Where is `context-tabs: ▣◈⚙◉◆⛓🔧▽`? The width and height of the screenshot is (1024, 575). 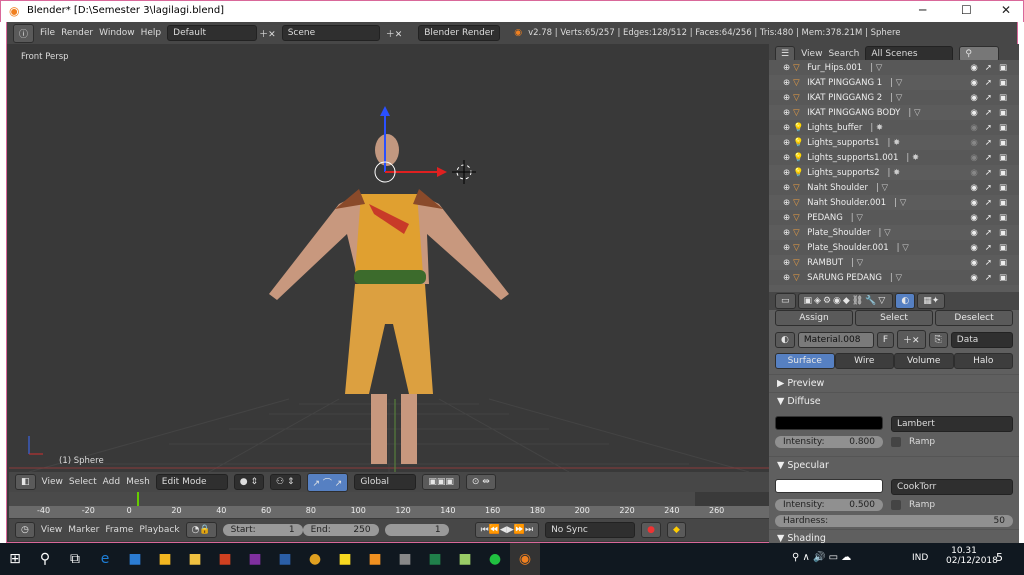
context-tabs: ▣◈⚙◉◆⛓🔧▽ is located at coordinates (845, 301).